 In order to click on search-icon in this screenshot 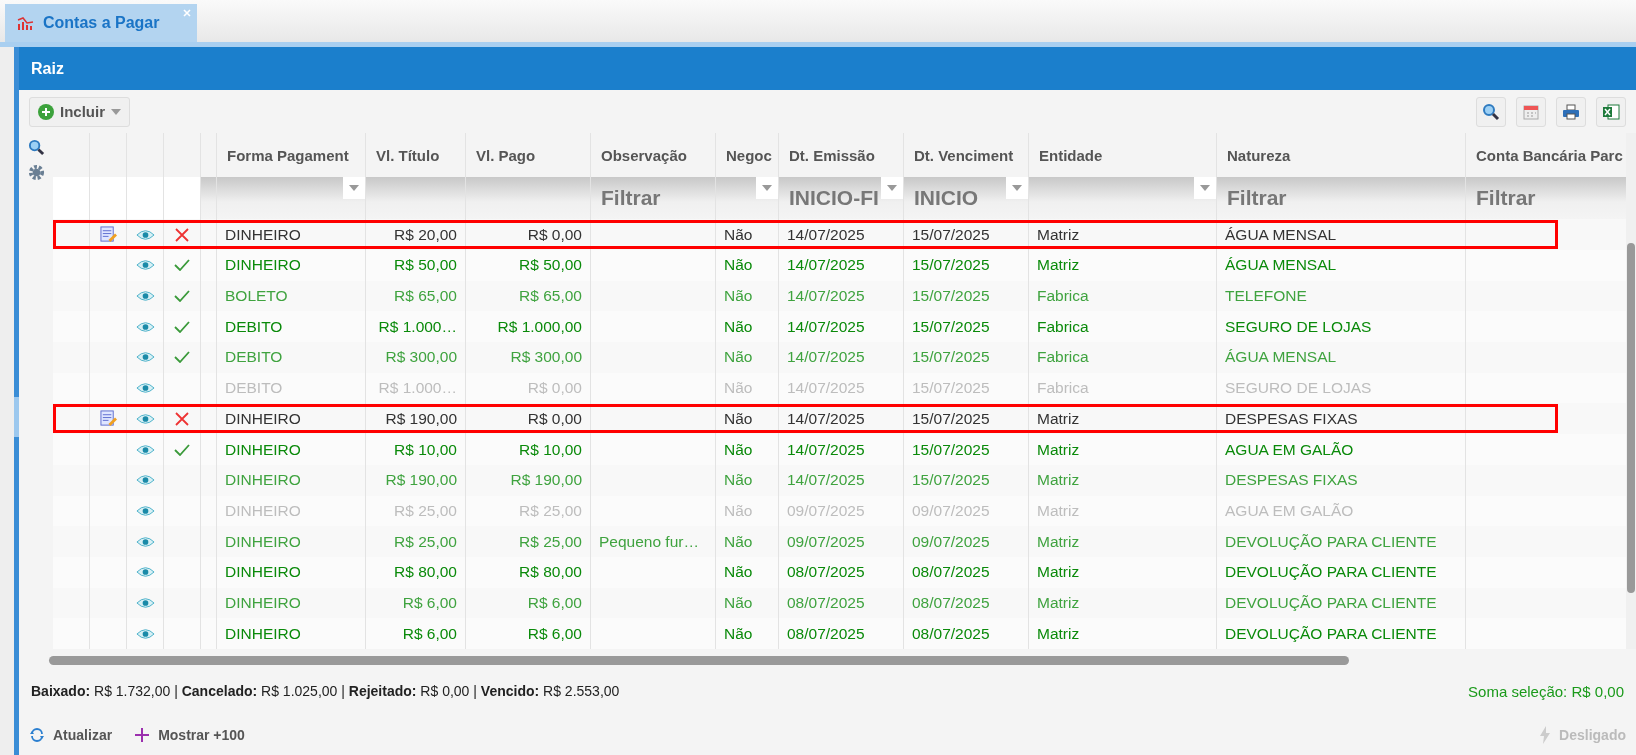, I will do `click(36, 148)`.